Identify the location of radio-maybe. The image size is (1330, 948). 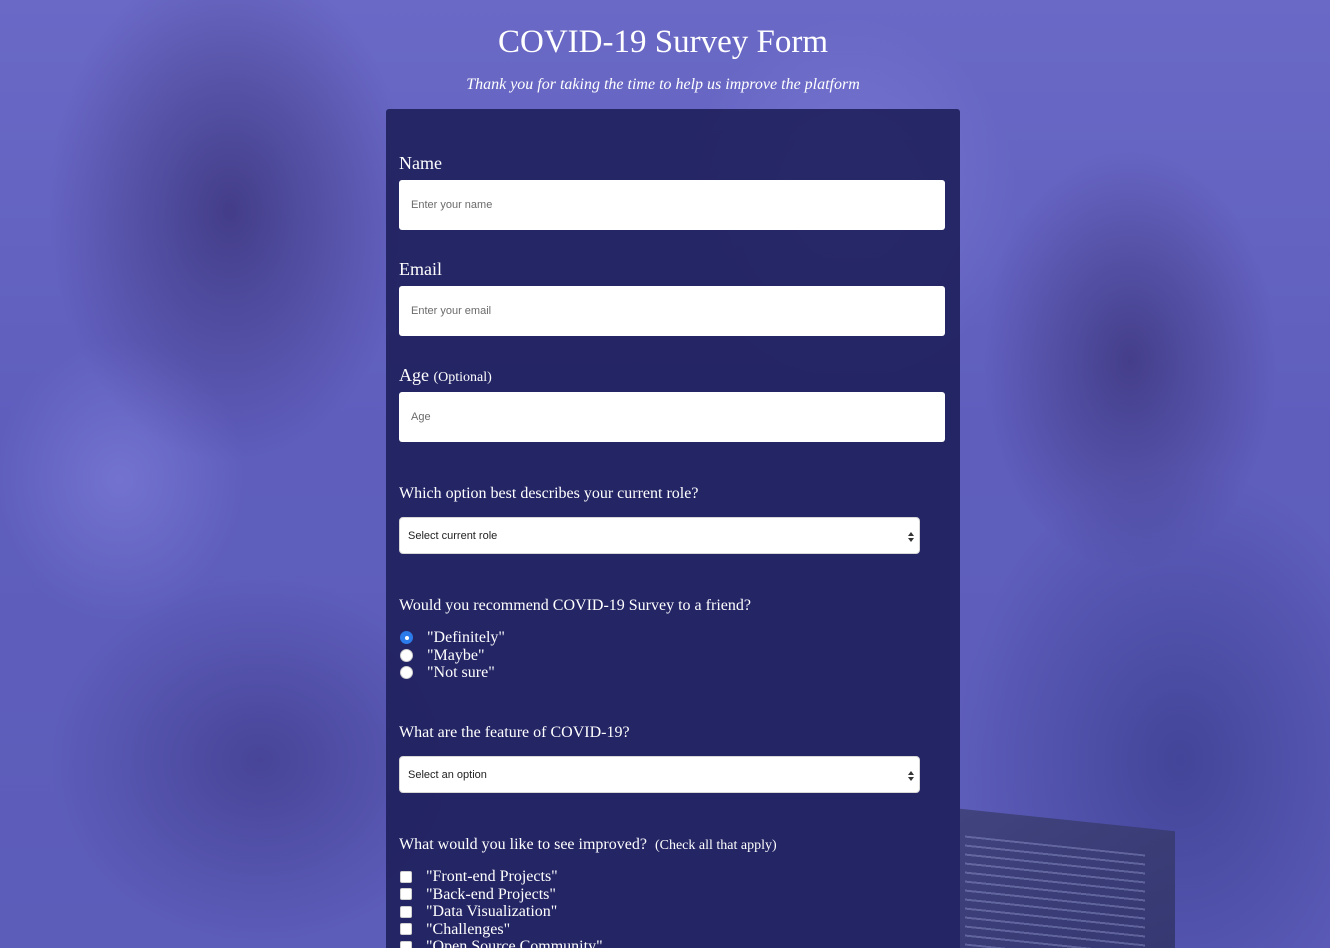
(406, 655).